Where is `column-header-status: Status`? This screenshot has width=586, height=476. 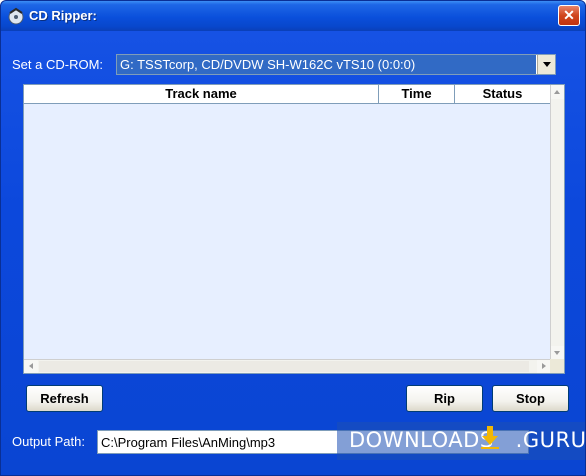 column-header-status: Status is located at coordinates (503, 94).